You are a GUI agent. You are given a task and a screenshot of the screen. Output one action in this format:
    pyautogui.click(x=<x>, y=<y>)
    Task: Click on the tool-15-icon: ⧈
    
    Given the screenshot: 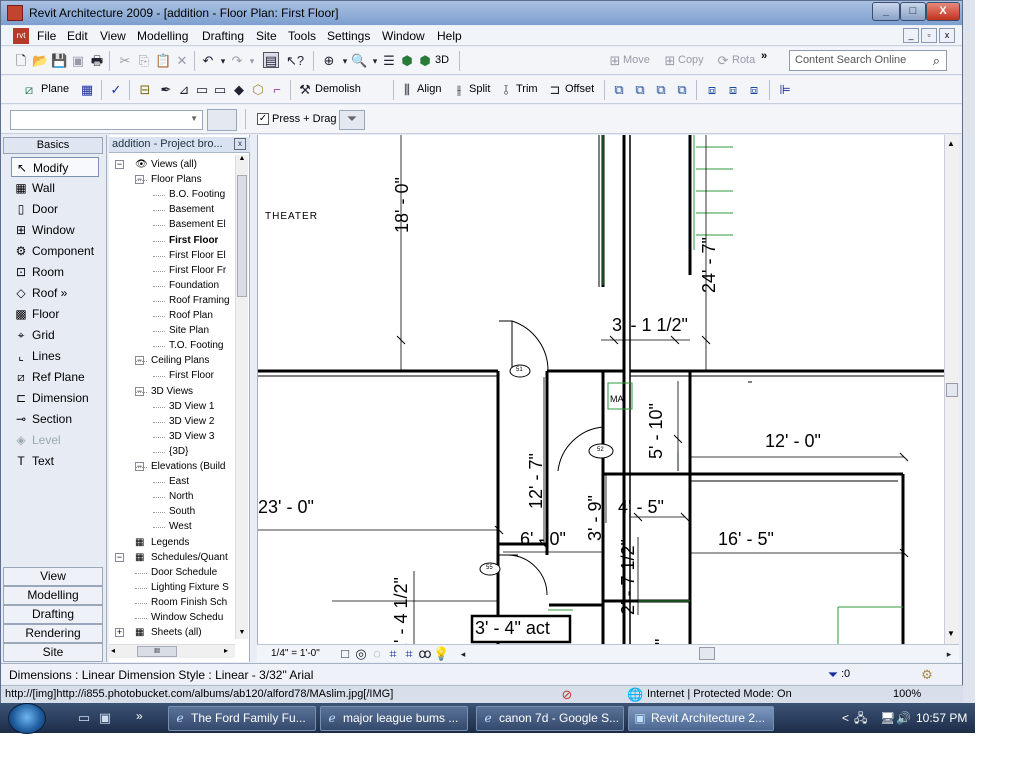 What is the action you would take?
    pyautogui.click(x=754, y=90)
    